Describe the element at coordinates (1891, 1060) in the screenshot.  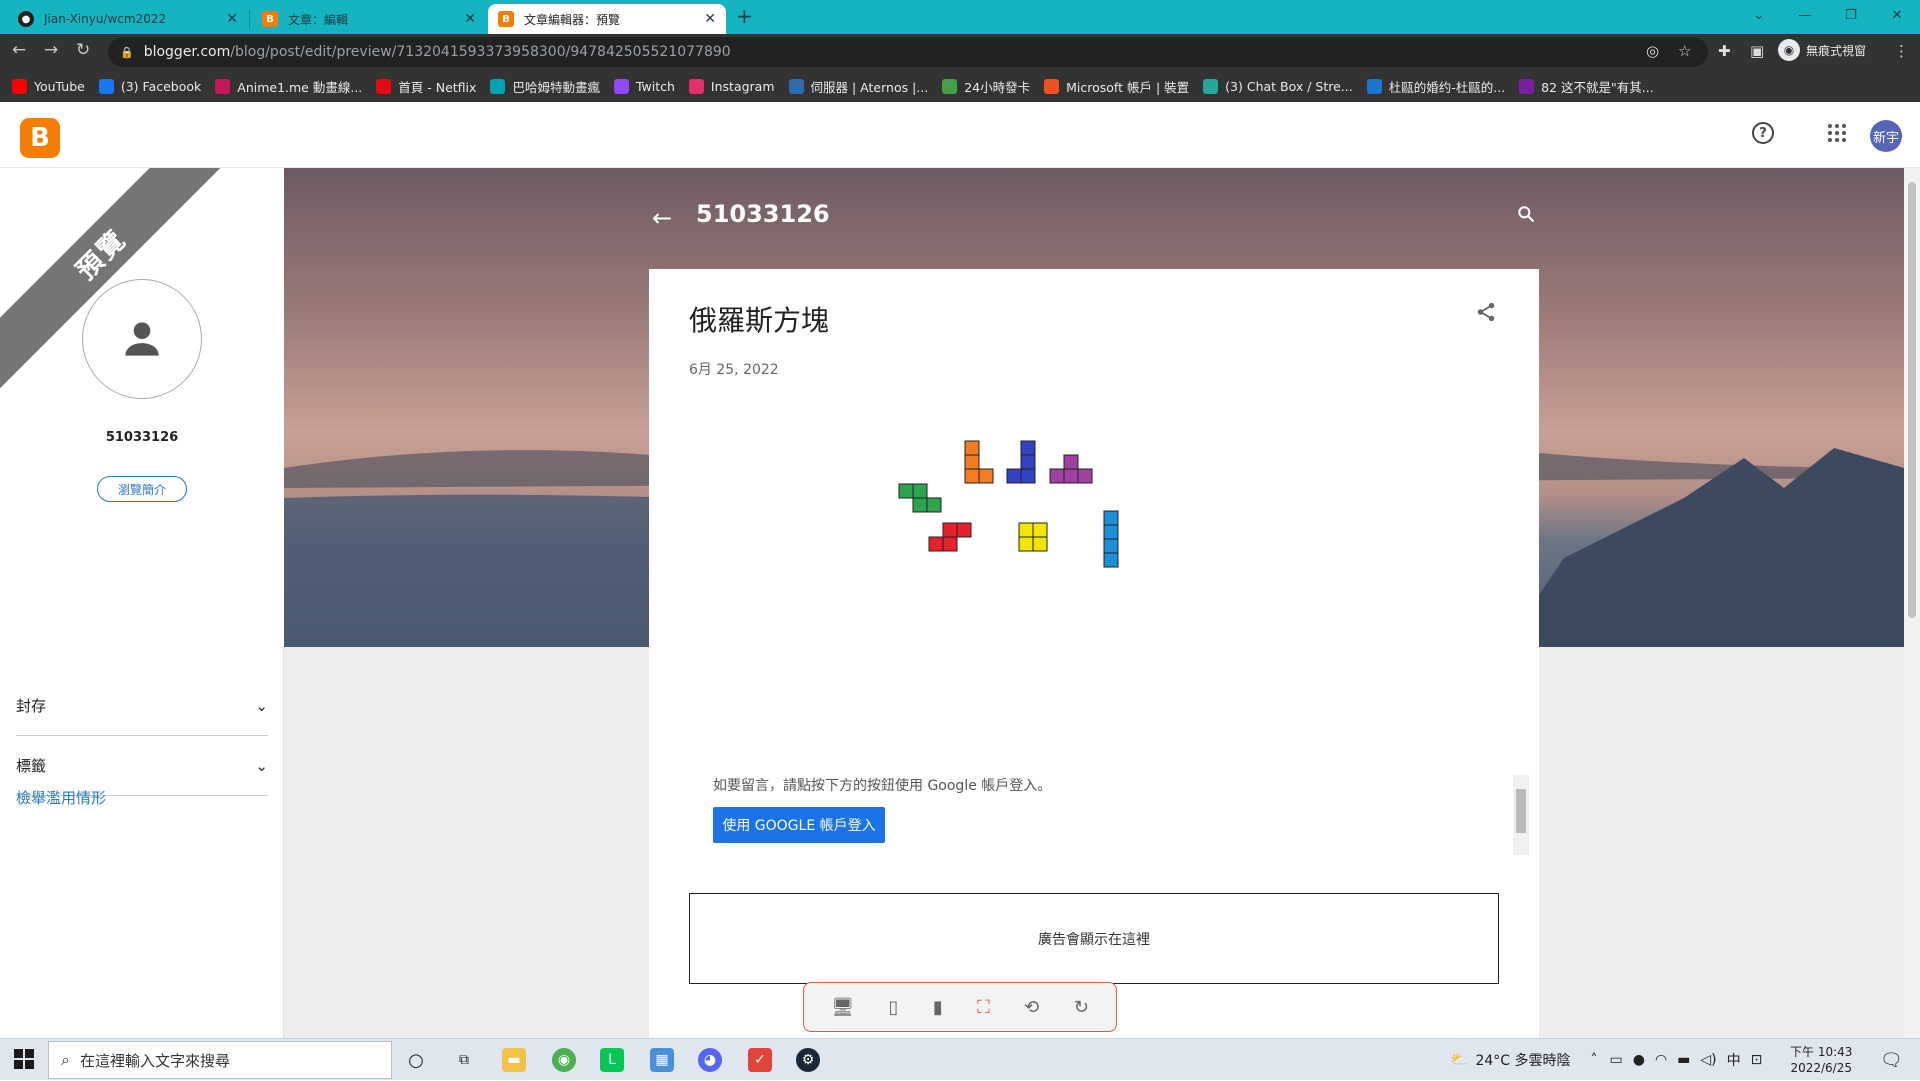
I see `notification-center-icon: 🗨` at that location.